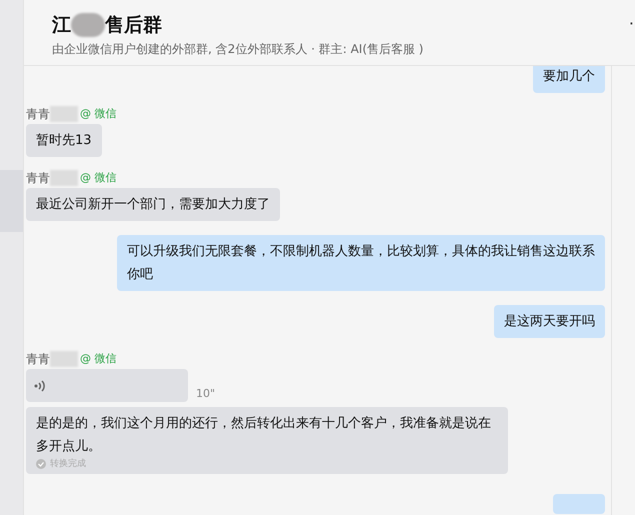  I want to click on message-bubble: 是这两天要开吗, so click(549, 321).